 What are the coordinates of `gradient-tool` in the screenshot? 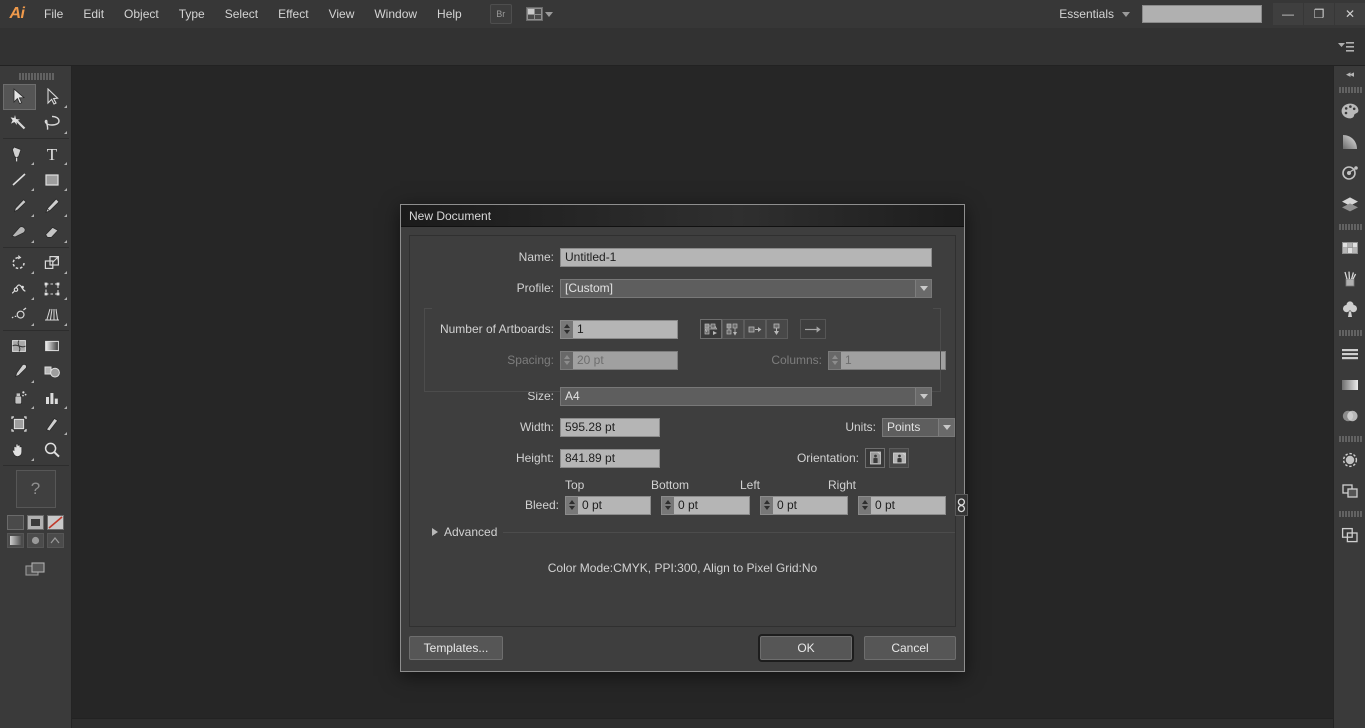 It's located at (52, 346).